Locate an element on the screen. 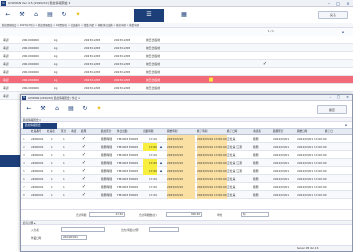 The width and height of the screenshot is (353, 252). confirm-button: 確定 is located at coordinates (332, 109).